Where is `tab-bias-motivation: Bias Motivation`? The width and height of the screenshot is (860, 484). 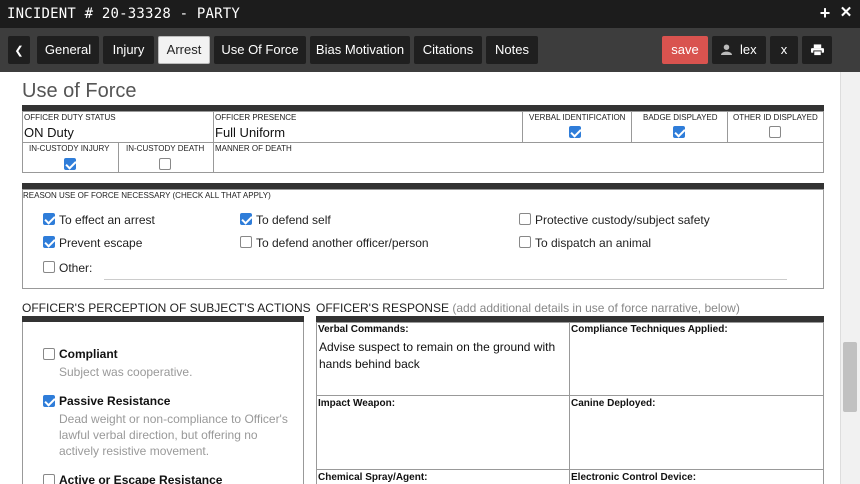
tab-bias-motivation: Bias Motivation is located at coordinates (360, 50).